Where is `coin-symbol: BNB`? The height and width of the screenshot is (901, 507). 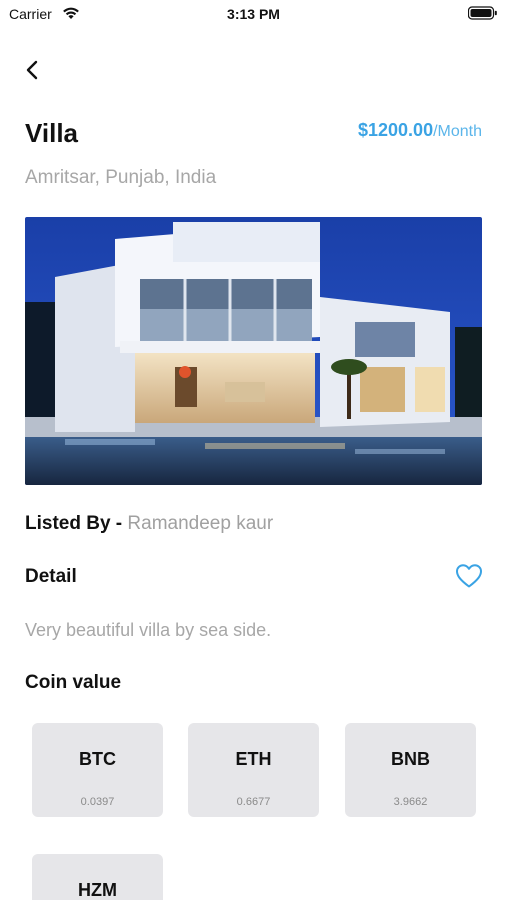 coin-symbol: BNB is located at coordinates (410, 759).